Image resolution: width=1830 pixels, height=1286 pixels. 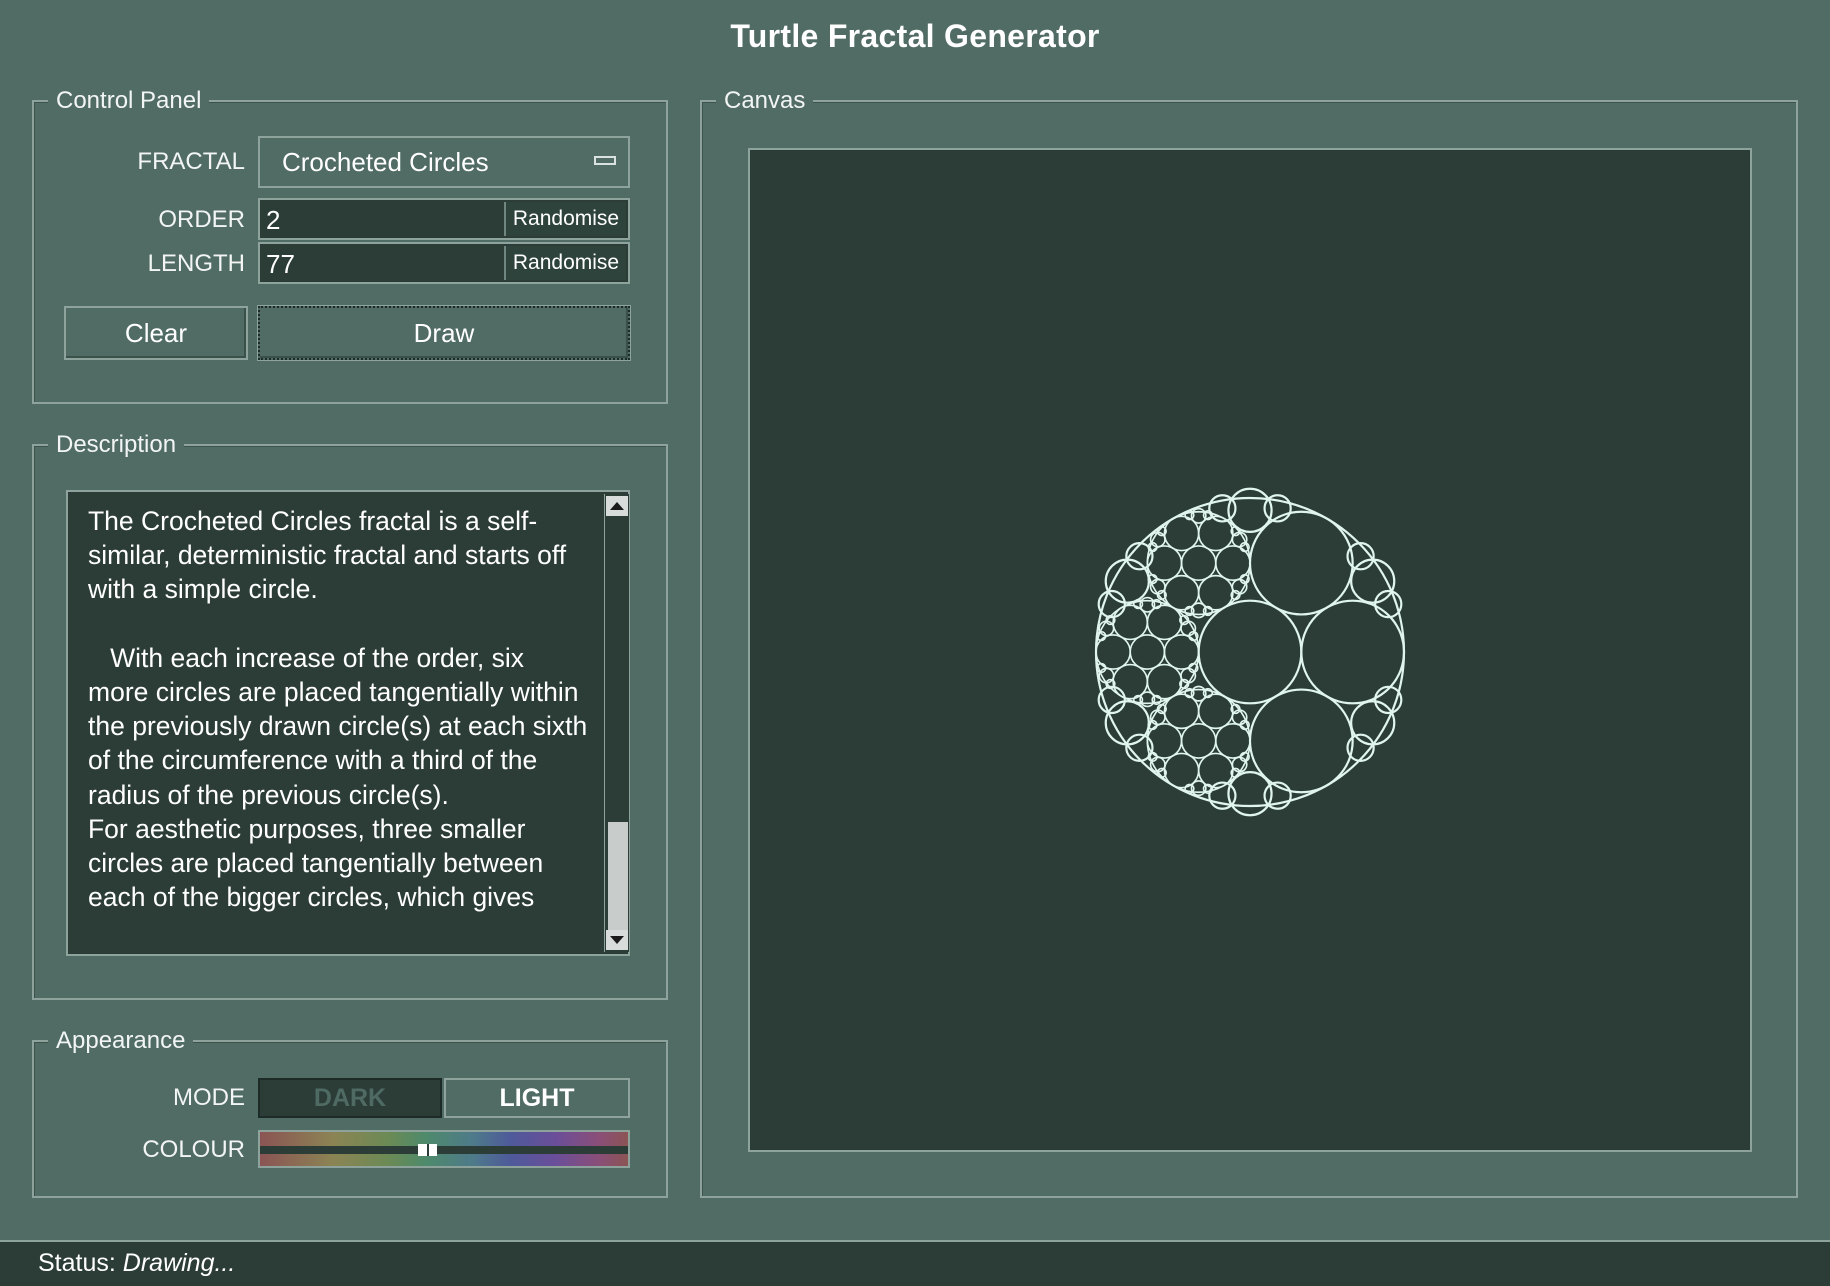 I want to click on light-mode-button: LIGHT, so click(x=537, y=1098).